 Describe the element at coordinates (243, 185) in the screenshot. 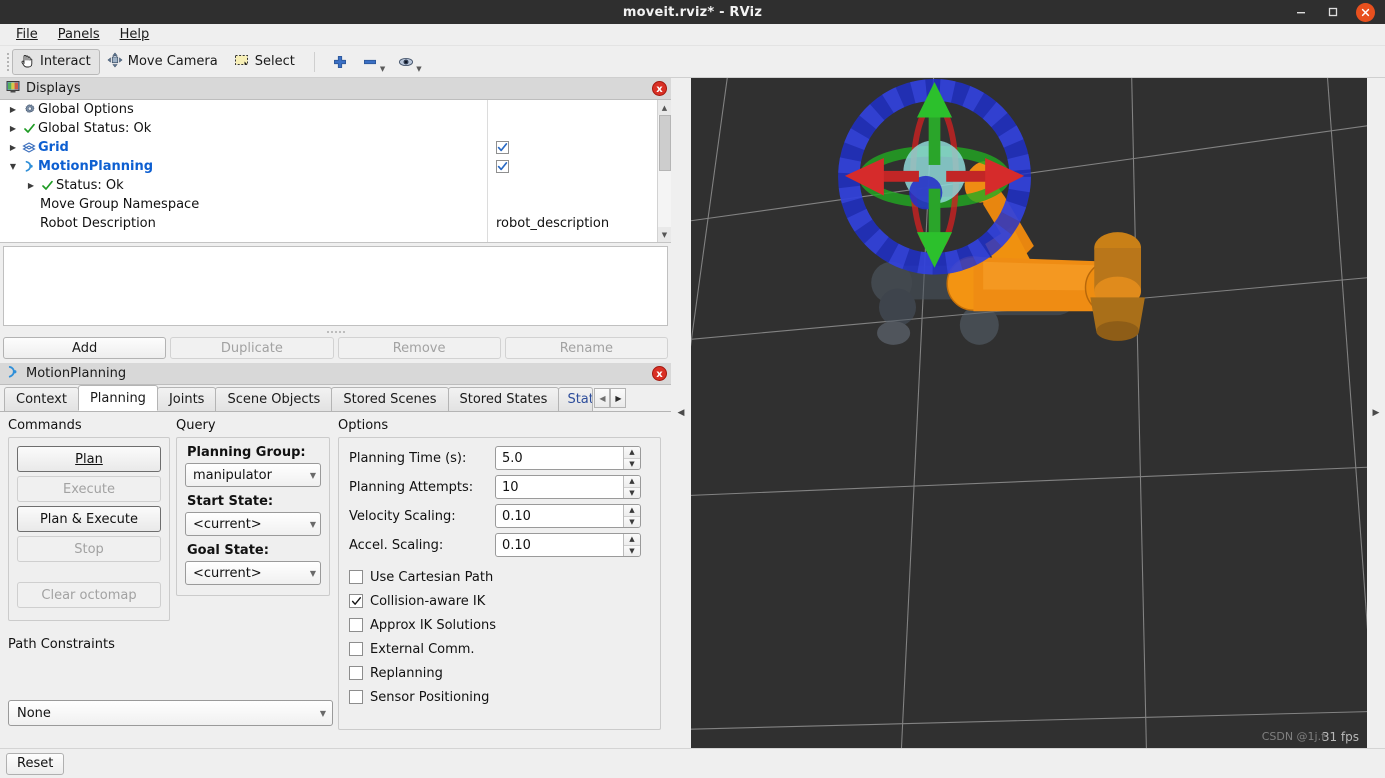

I see `tree-item-status: ▶ Status: Ok` at that location.